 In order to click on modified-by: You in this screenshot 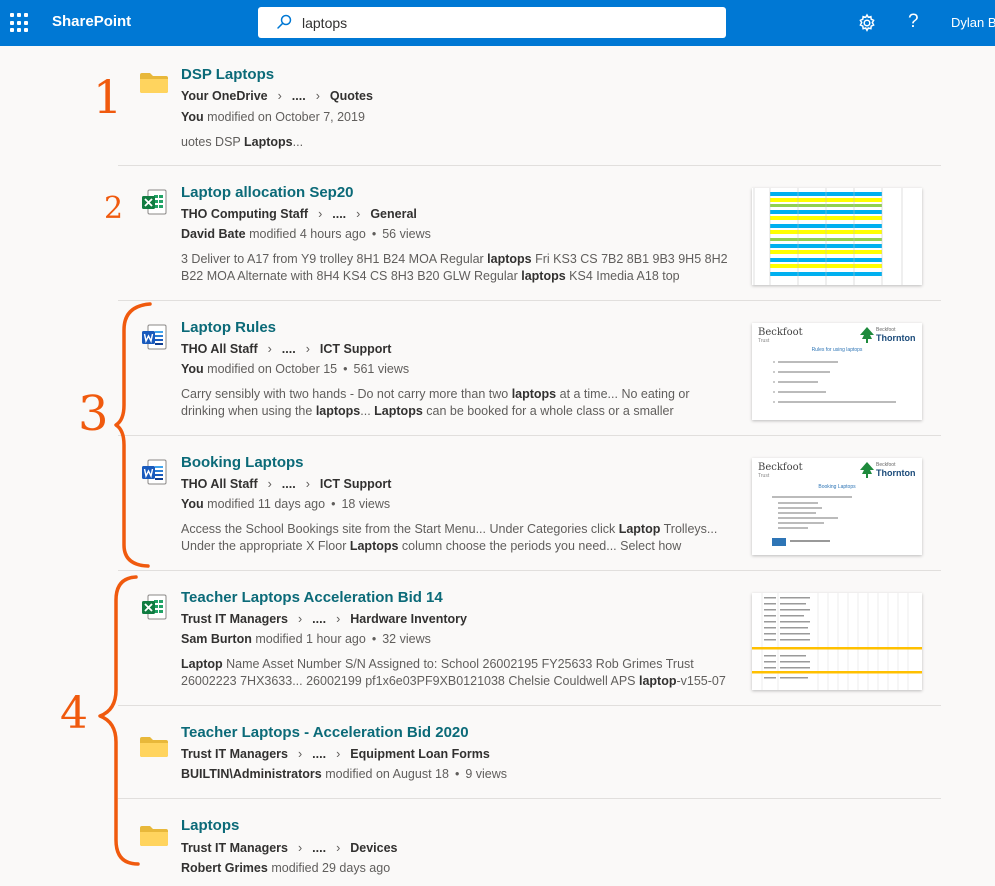, I will do `click(192, 504)`.